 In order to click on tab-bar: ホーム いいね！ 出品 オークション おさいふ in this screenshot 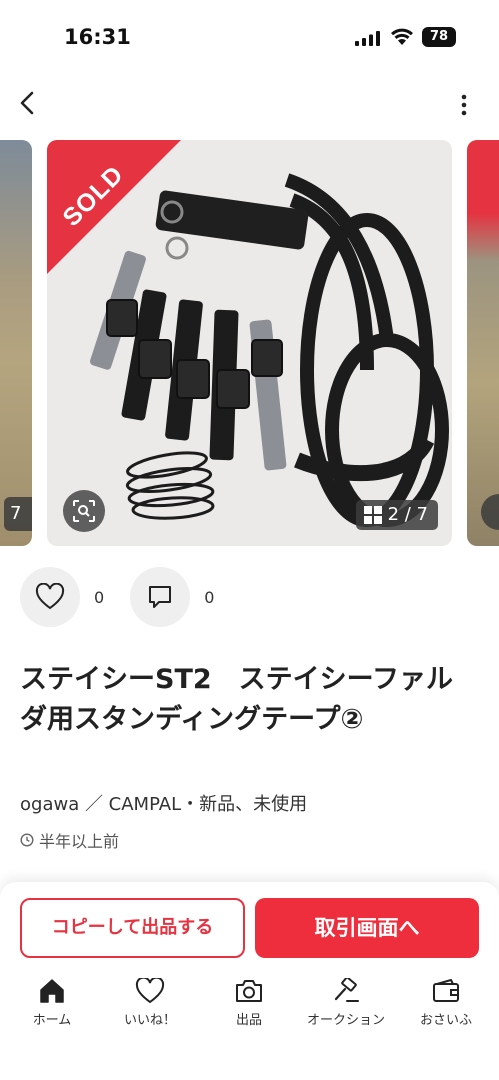, I will do `click(249, 1008)`.